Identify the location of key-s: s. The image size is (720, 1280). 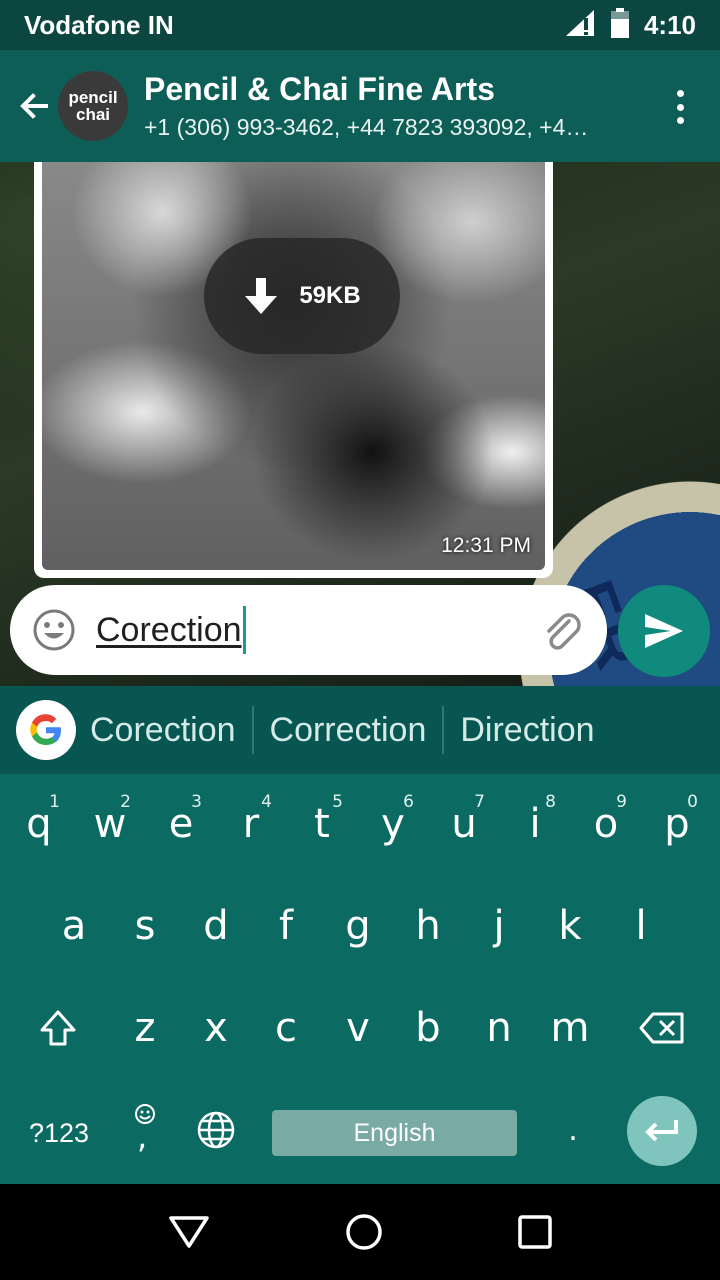
(145, 926).